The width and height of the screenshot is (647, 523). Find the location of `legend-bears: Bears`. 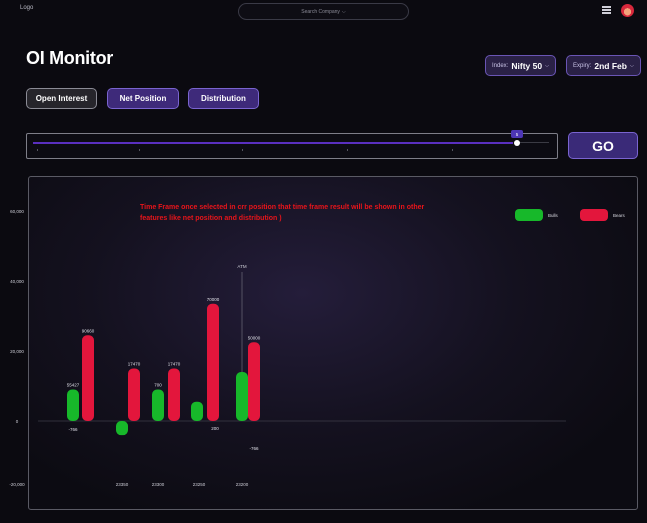

legend-bears: Bears is located at coordinates (602, 215).